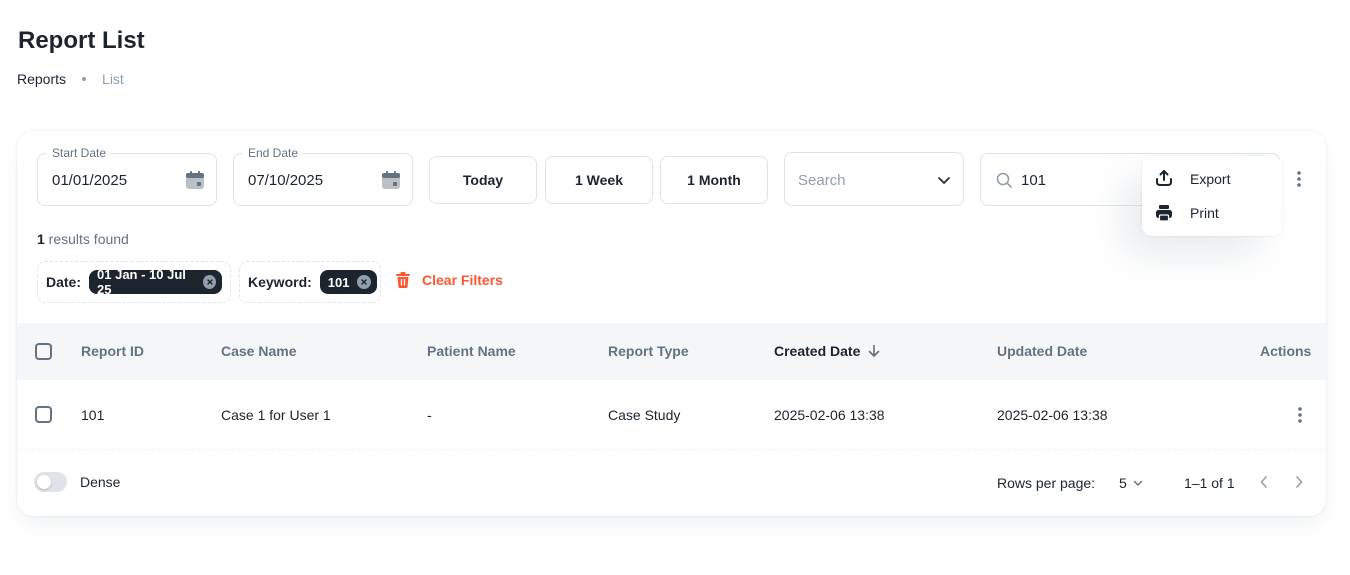 Image resolution: width=1350 pixels, height=575 pixels. Describe the element at coordinates (44, 482) in the screenshot. I see `dense-toggle-knob` at that location.